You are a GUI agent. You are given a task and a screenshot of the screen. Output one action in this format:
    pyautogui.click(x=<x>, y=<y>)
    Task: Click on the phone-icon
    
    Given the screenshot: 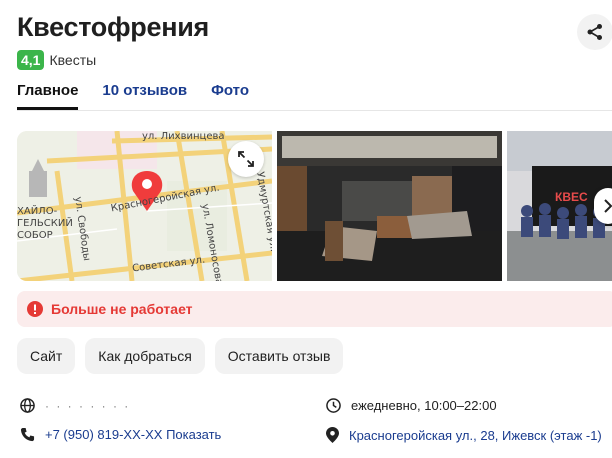 What is the action you would take?
    pyautogui.click(x=27, y=434)
    